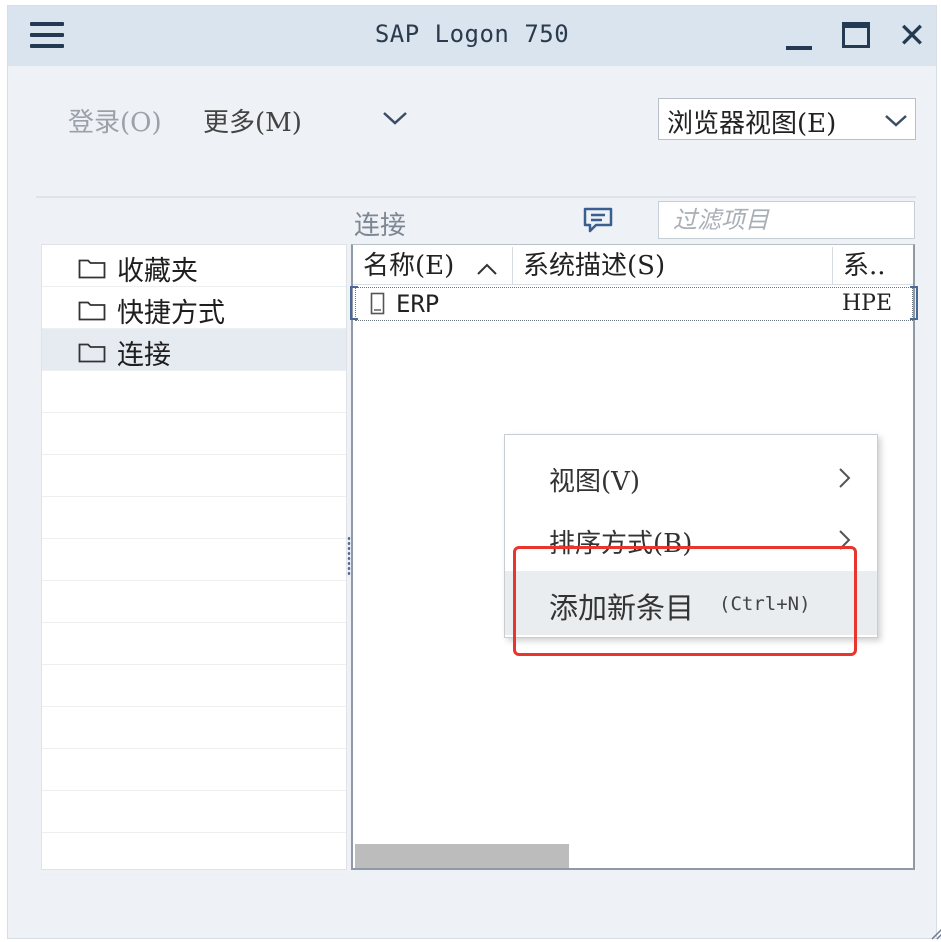 The image size is (941, 942). What do you see at coordinates (634, 303) in the screenshot?
I see `list-item: ERP HPE` at bounding box center [634, 303].